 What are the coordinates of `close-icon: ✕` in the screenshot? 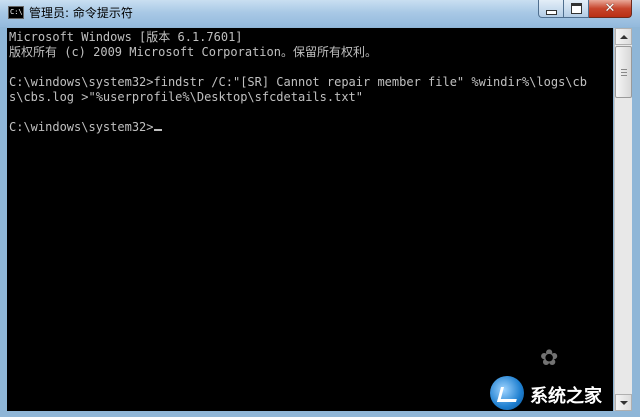 It's located at (610, 8).